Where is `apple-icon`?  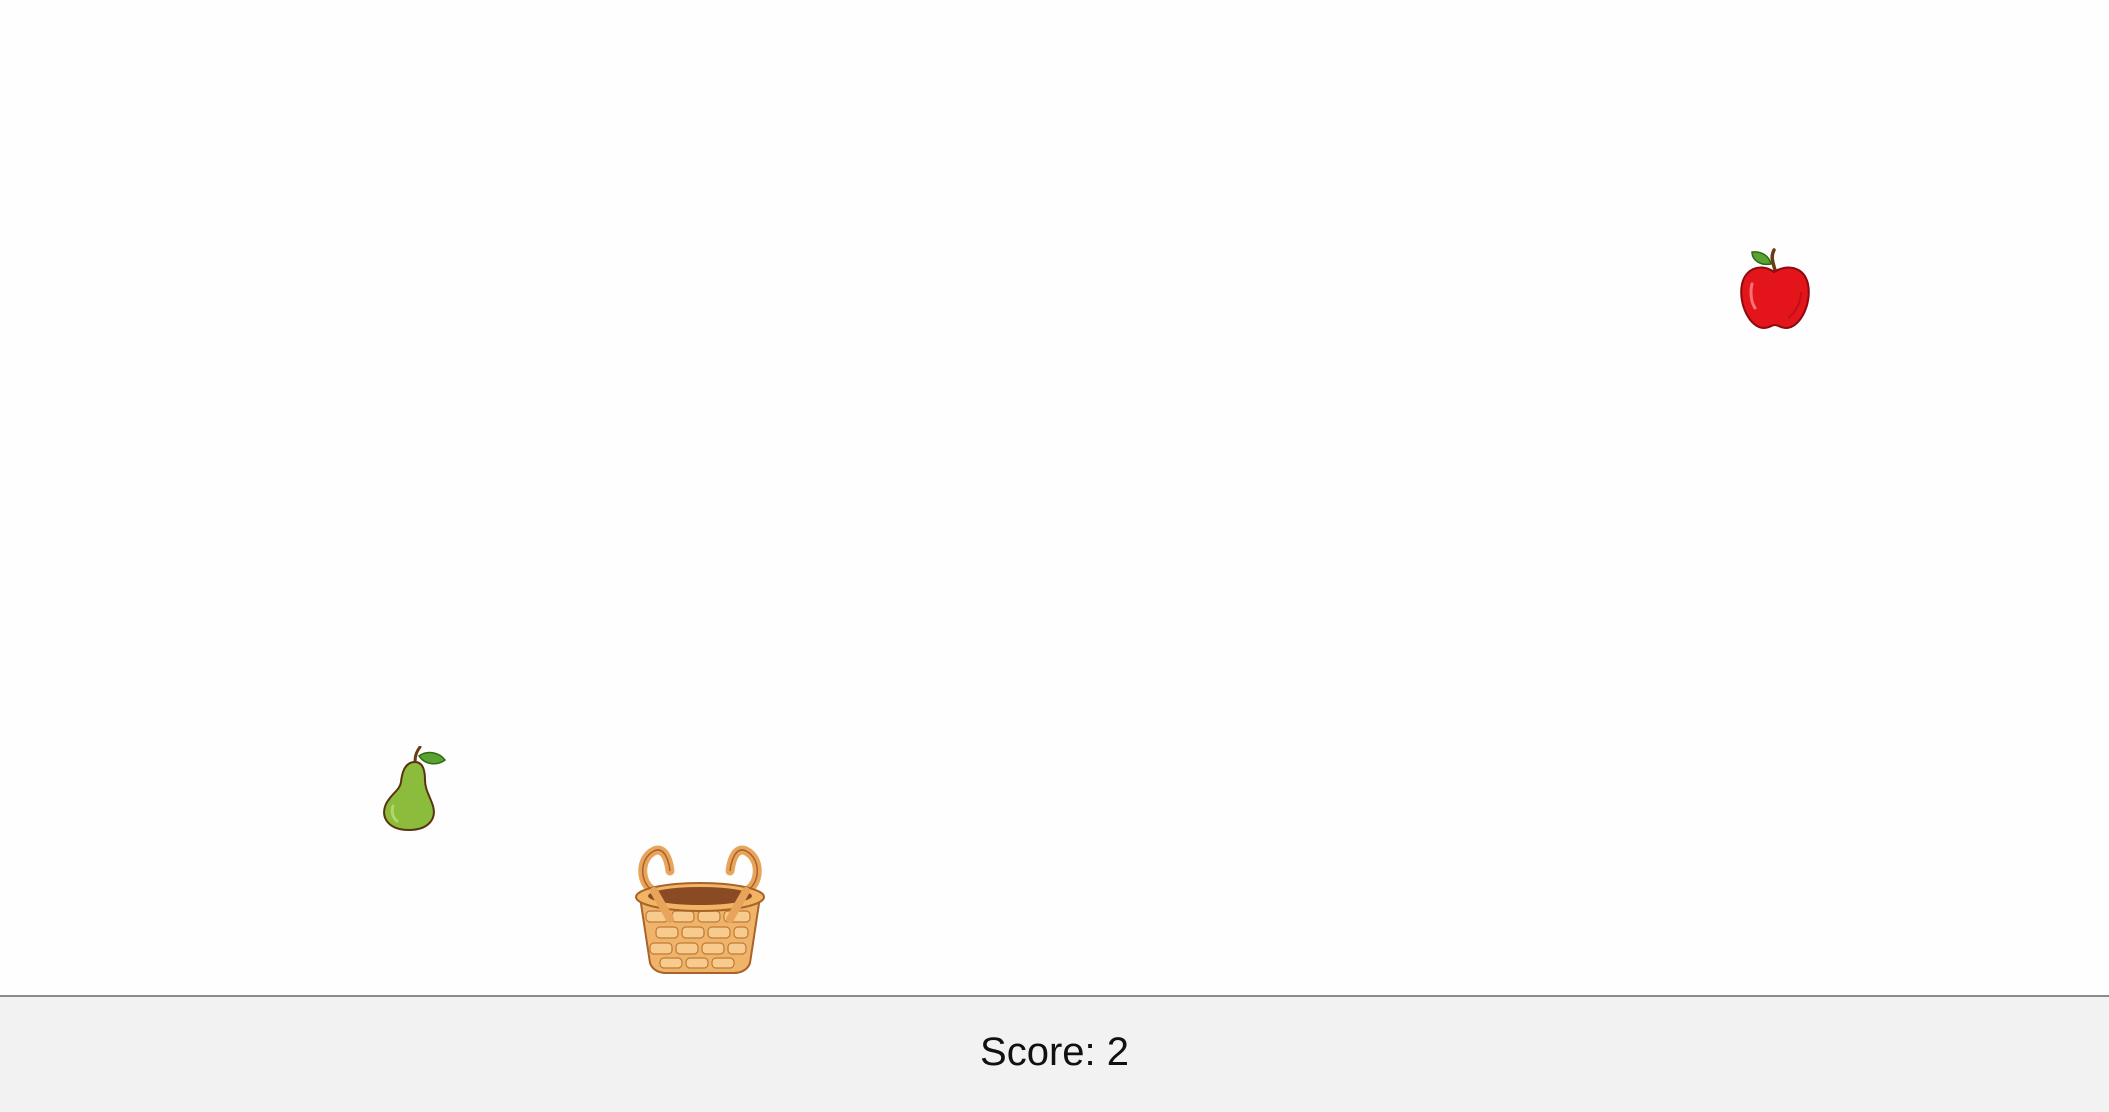
apple-icon is located at coordinates (1775, 289).